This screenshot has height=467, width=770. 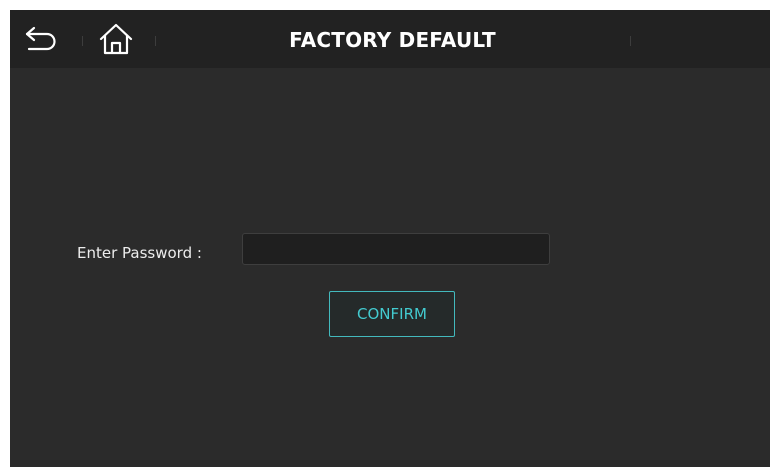 I want to click on back-button, so click(x=41, y=39).